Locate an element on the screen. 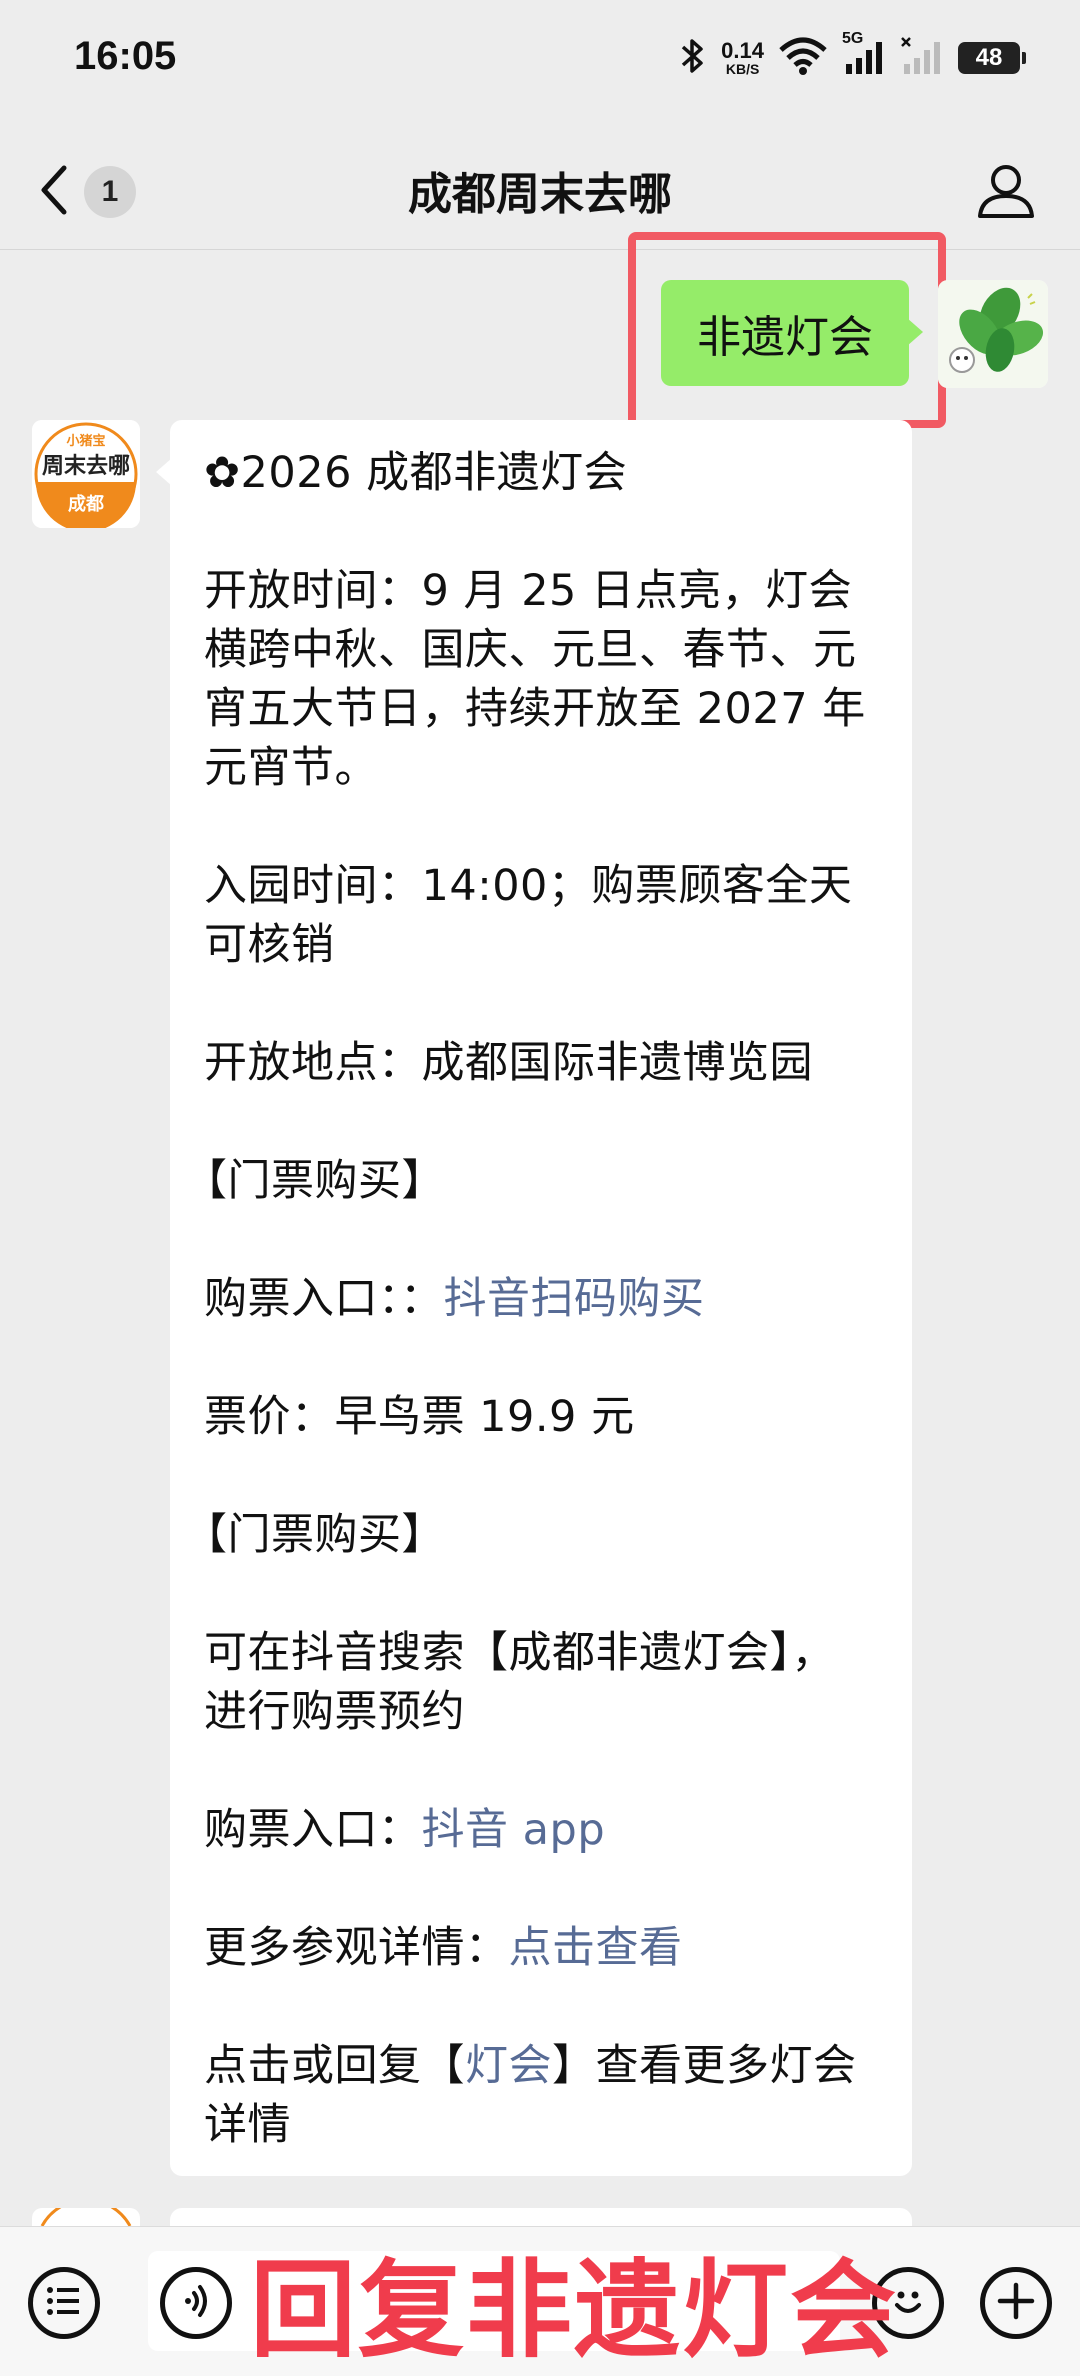 This screenshot has width=1080, height=2376. entry-time-line-1: 入园时间：14:00；购票顾客全天 is located at coordinates (528, 886).